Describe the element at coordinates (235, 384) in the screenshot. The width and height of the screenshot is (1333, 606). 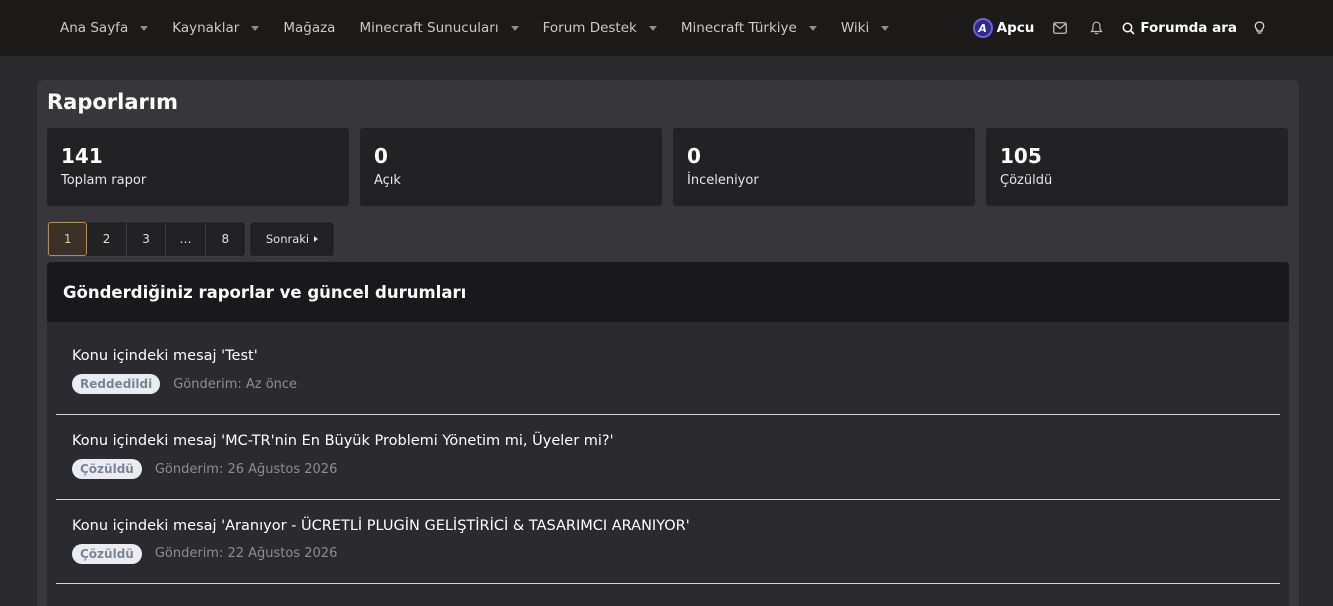
I see `report-date: Gönderim: Az önce` at that location.